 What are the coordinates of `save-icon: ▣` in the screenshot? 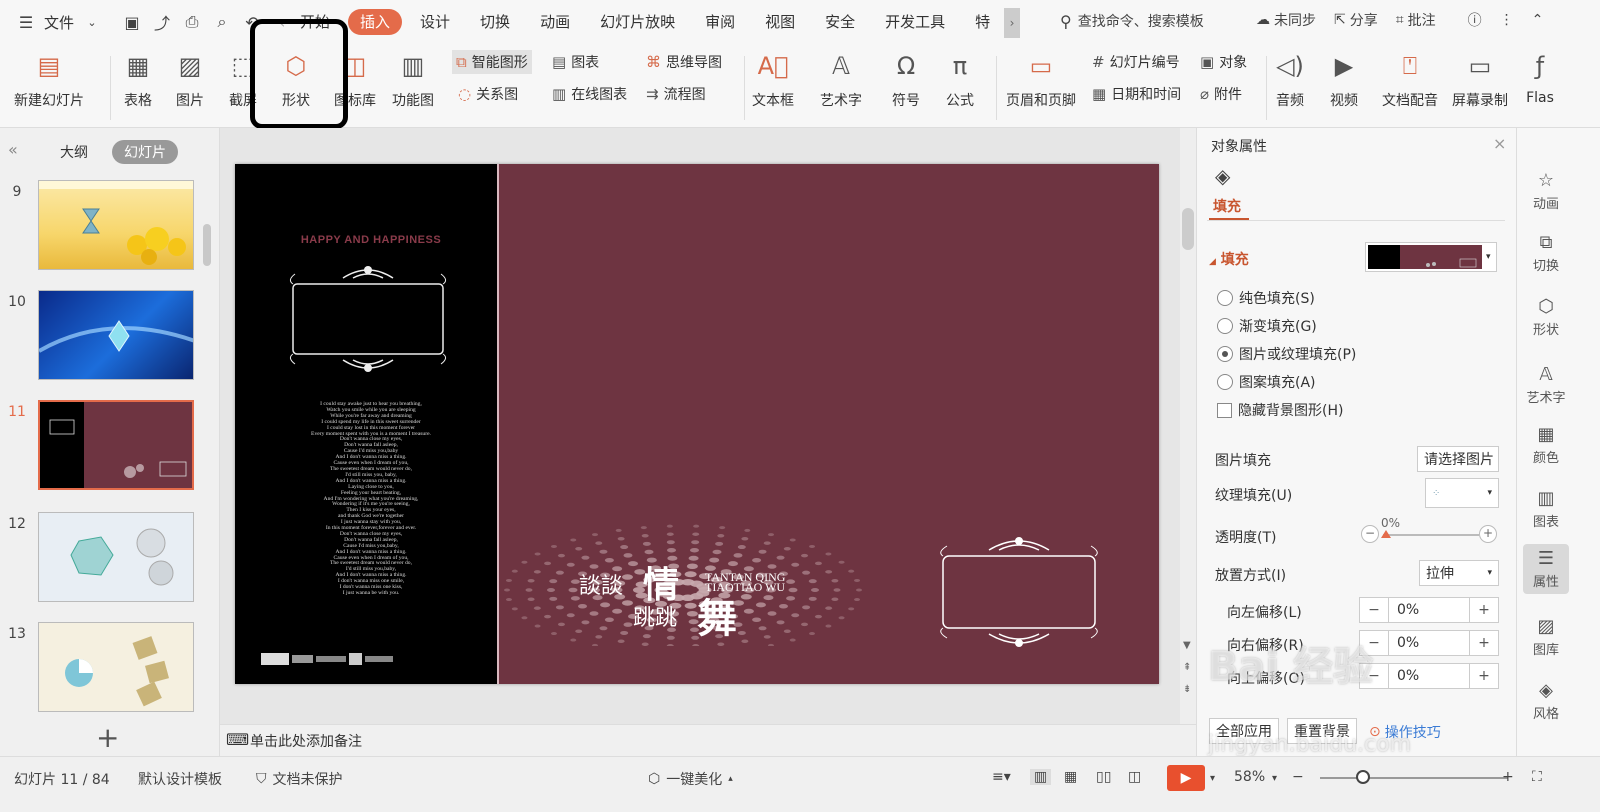 It's located at (132, 22).